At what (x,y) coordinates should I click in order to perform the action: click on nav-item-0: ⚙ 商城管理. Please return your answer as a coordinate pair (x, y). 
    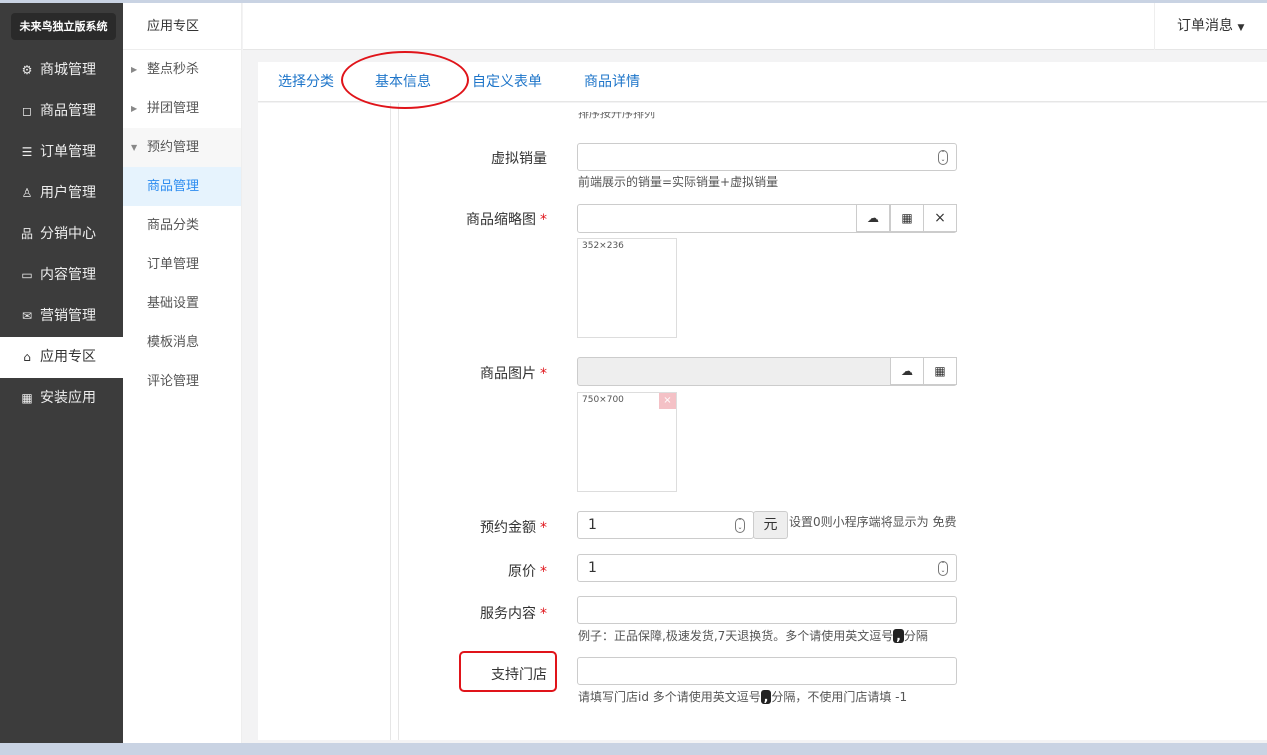
    Looking at the image, I should click on (61, 70).